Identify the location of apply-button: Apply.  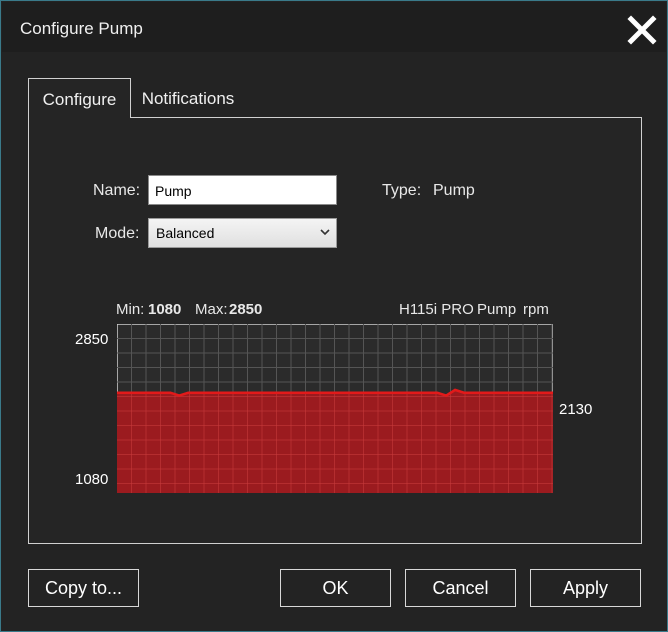
(585, 588).